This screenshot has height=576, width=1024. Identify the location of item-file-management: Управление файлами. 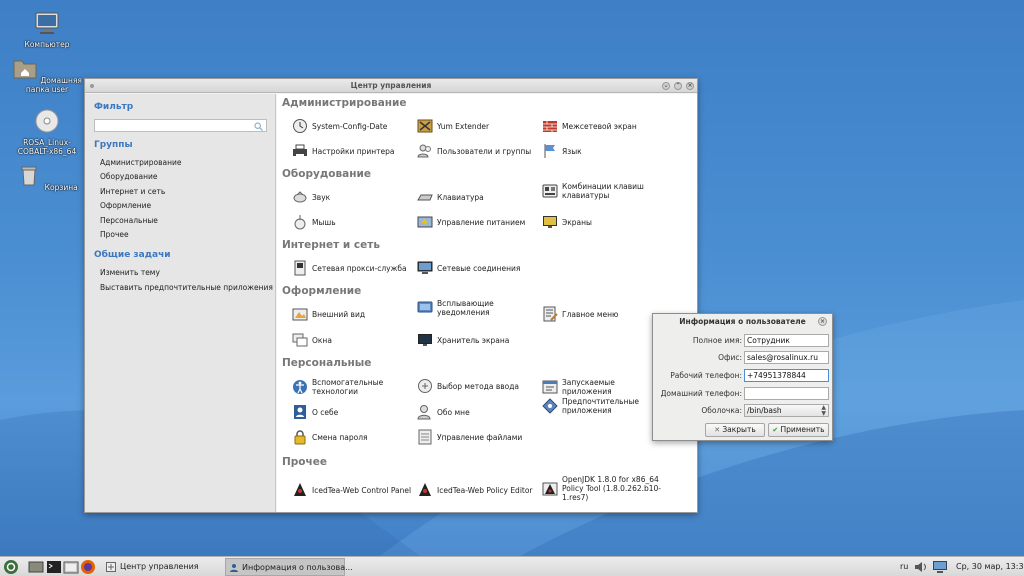
(478, 437).